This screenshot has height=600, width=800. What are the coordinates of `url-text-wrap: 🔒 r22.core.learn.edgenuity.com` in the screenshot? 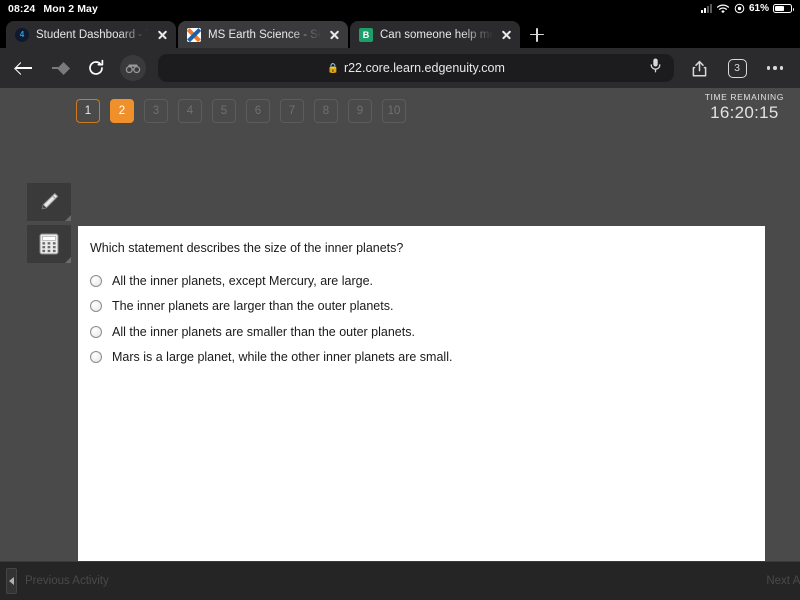 It's located at (416, 68).